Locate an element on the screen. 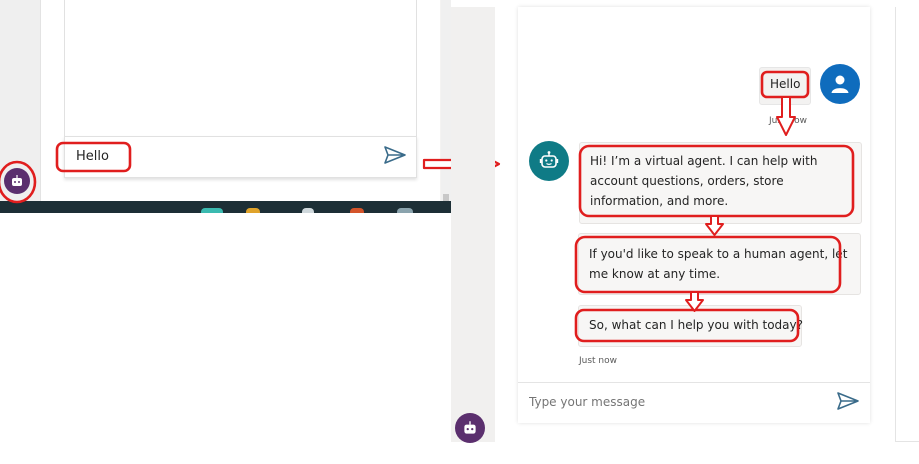 This screenshot has height=464, width=919. before-scrollbar-thumb is located at coordinates (446, 197).